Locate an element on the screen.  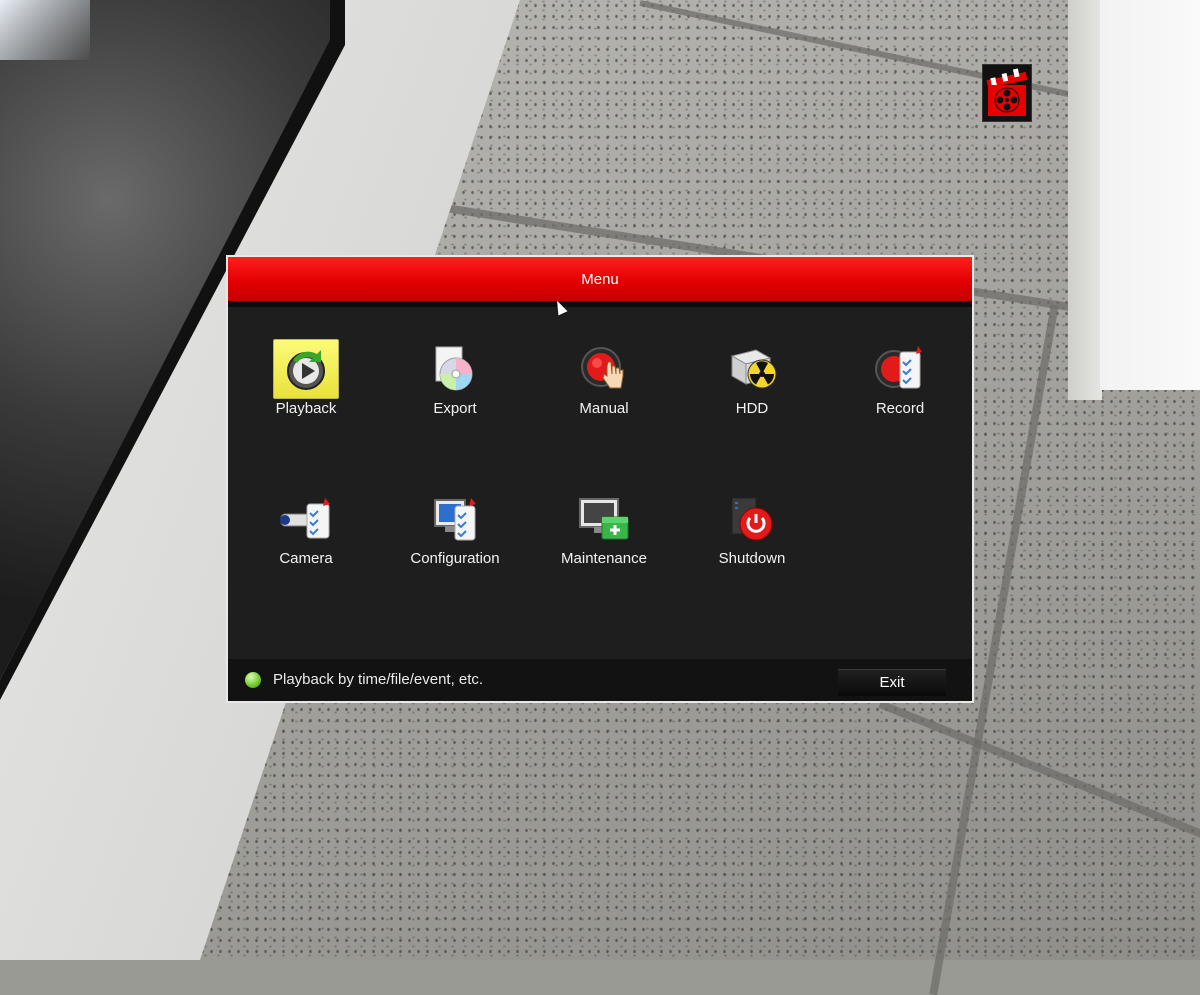
record-icon is located at coordinates (900, 369).